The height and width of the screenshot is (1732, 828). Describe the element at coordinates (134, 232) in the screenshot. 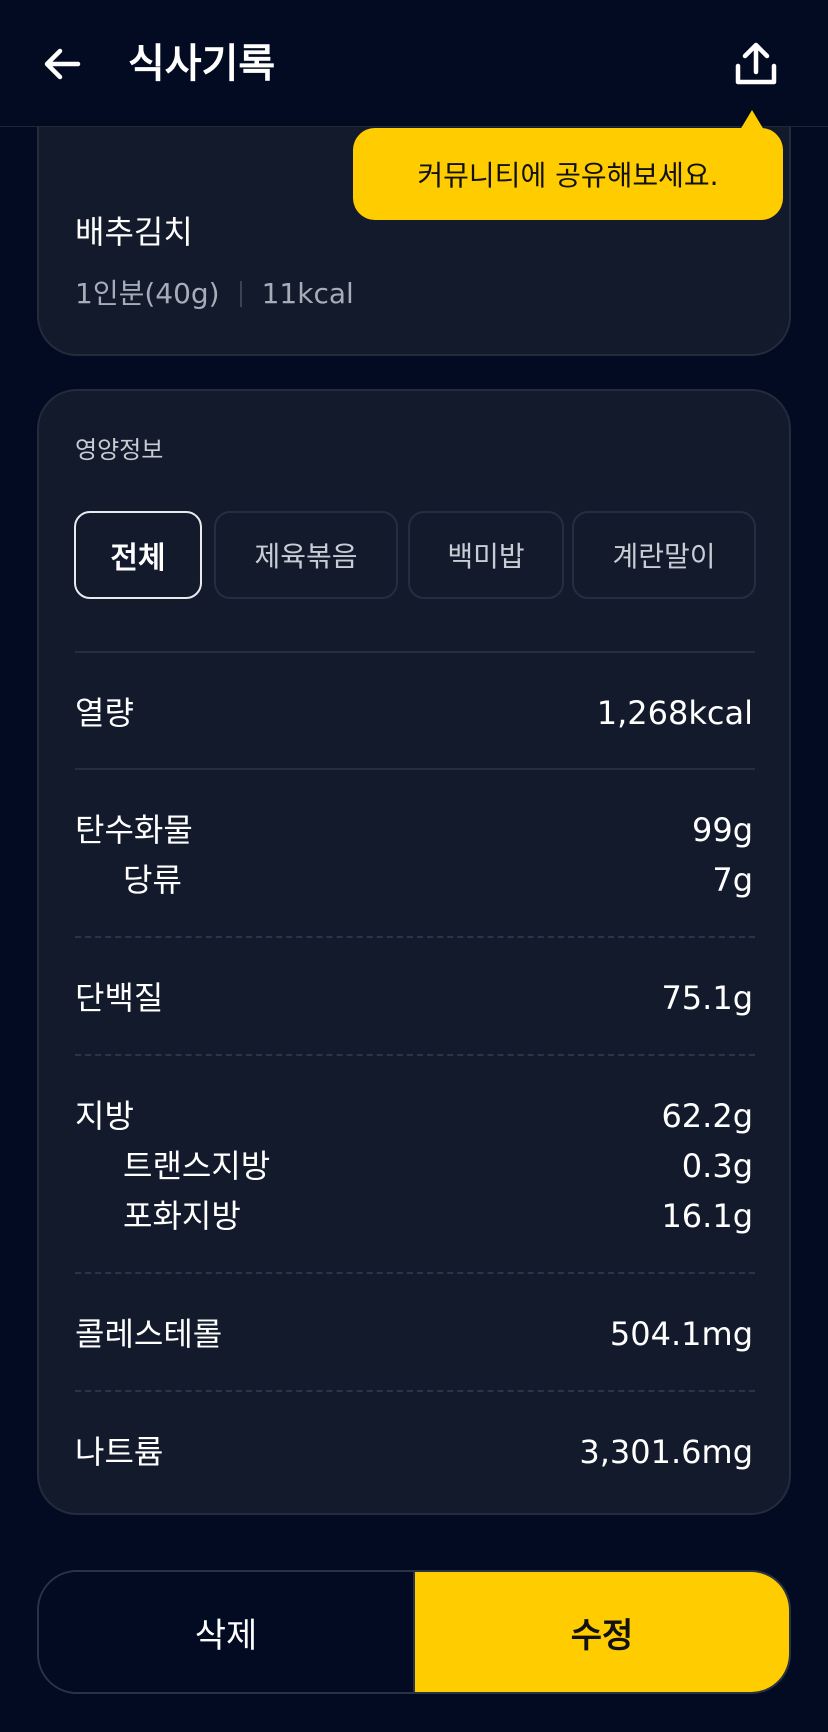

I see `food-name: 배추김치` at that location.